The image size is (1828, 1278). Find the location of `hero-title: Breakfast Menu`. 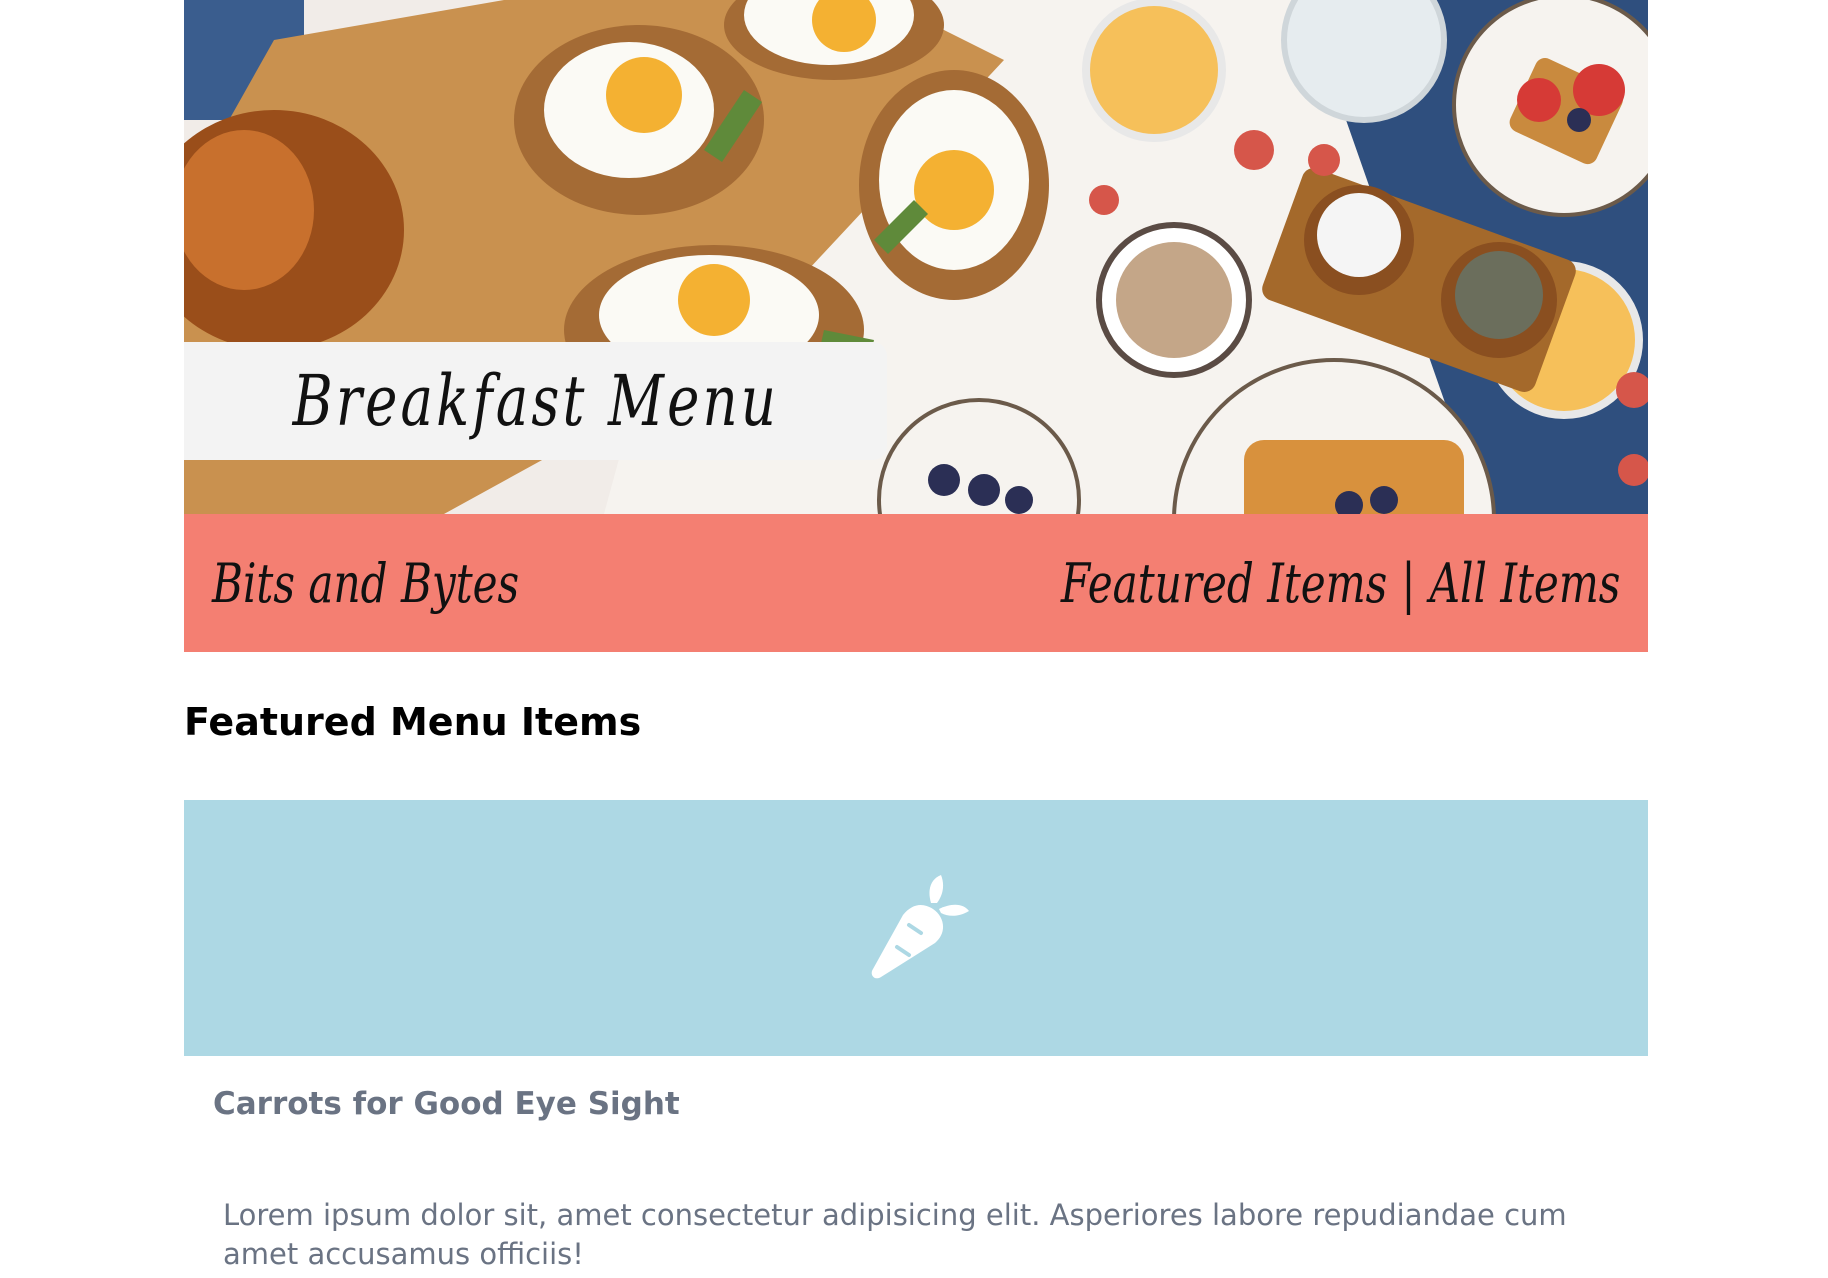

hero-title: Breakfast Menu is located at coordinates (535, 401).